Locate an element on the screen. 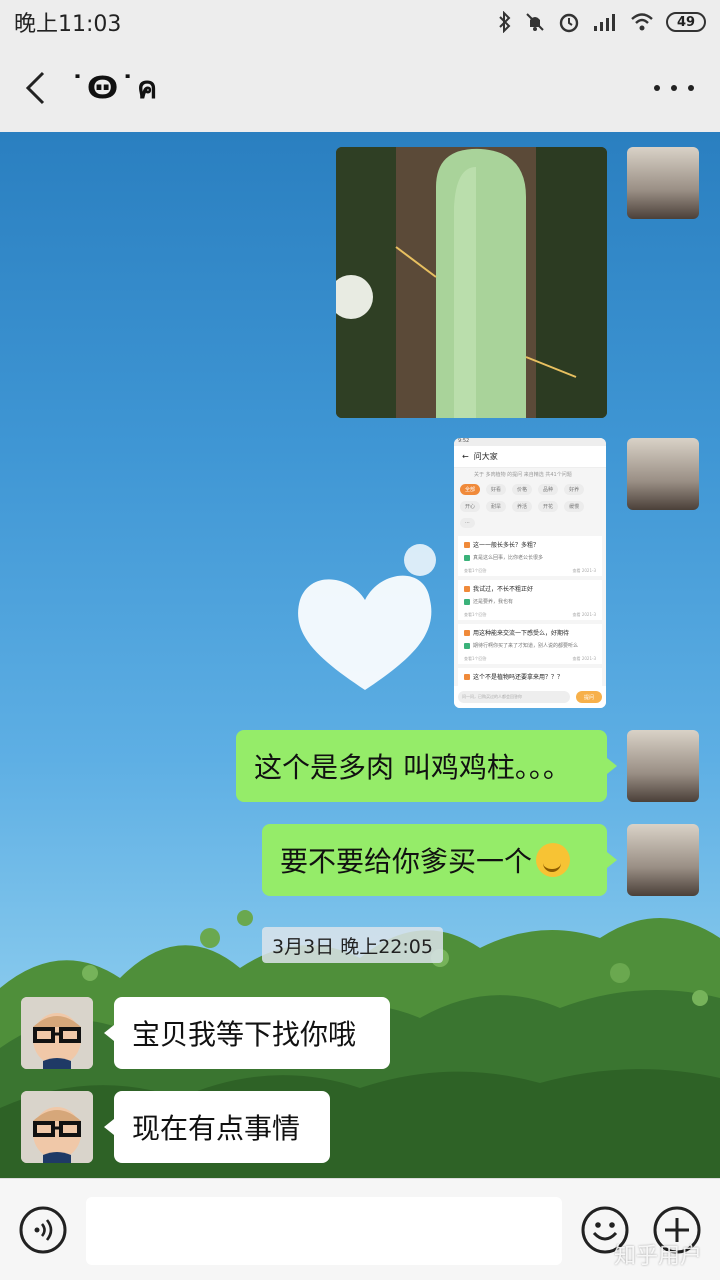 The width and height of the screenshot is (720, 1280). voice-button is located at coordinates (43, 1230).